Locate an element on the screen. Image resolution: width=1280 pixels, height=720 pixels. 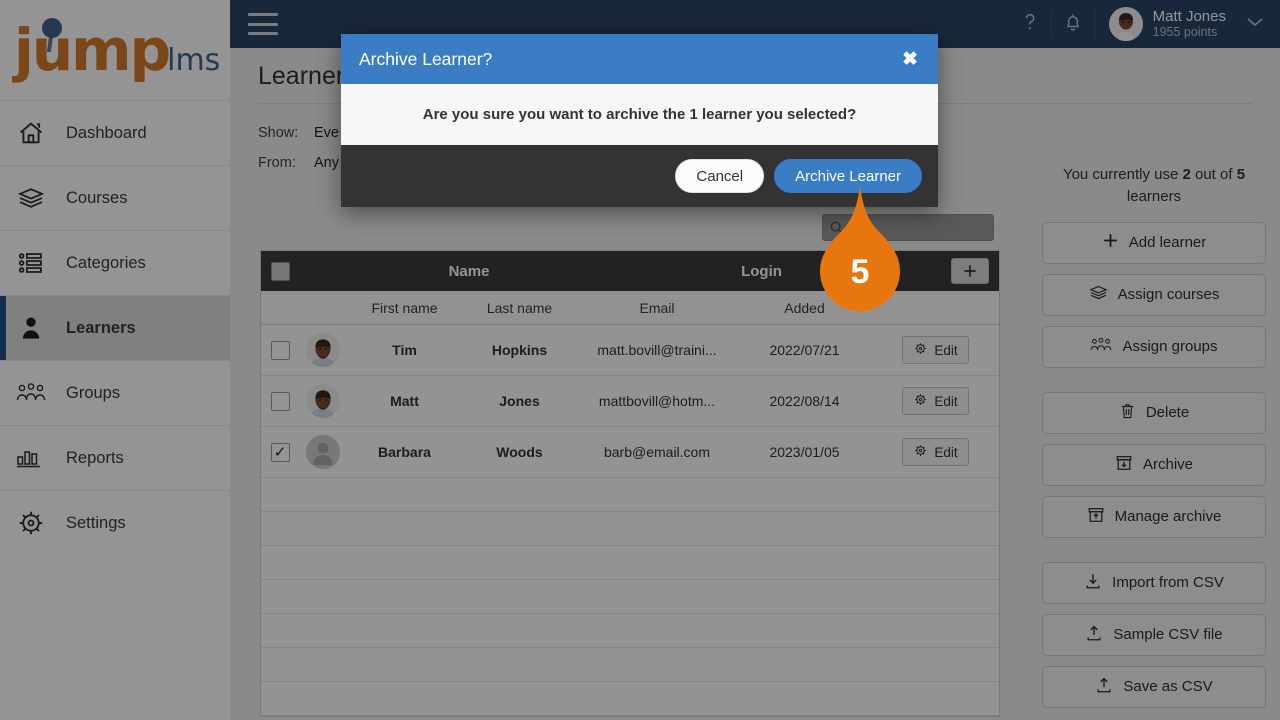
user-meta: Matt Jones 1955 points is located at coordinates (1189, 24).